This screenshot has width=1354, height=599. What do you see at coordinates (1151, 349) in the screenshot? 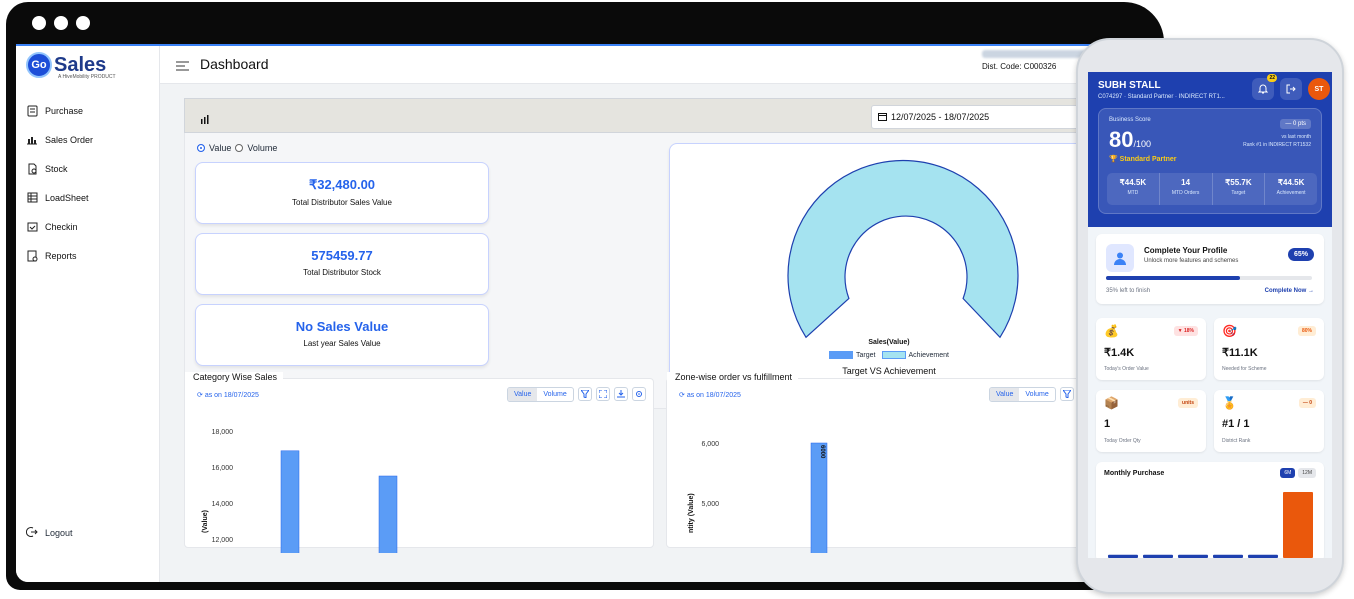
I see `metric-card-order-value: 💰 ▼ 18% ₹1.4K Today's Order Value` at bounding box center [1151, 349].